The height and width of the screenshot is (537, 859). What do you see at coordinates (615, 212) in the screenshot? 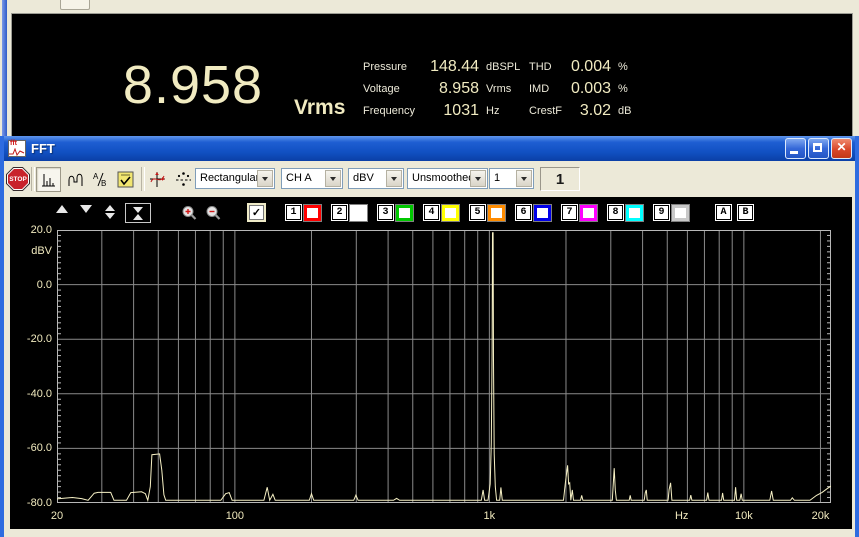
I see `overlay-8-button: 8` at bounding box center [615, 212].